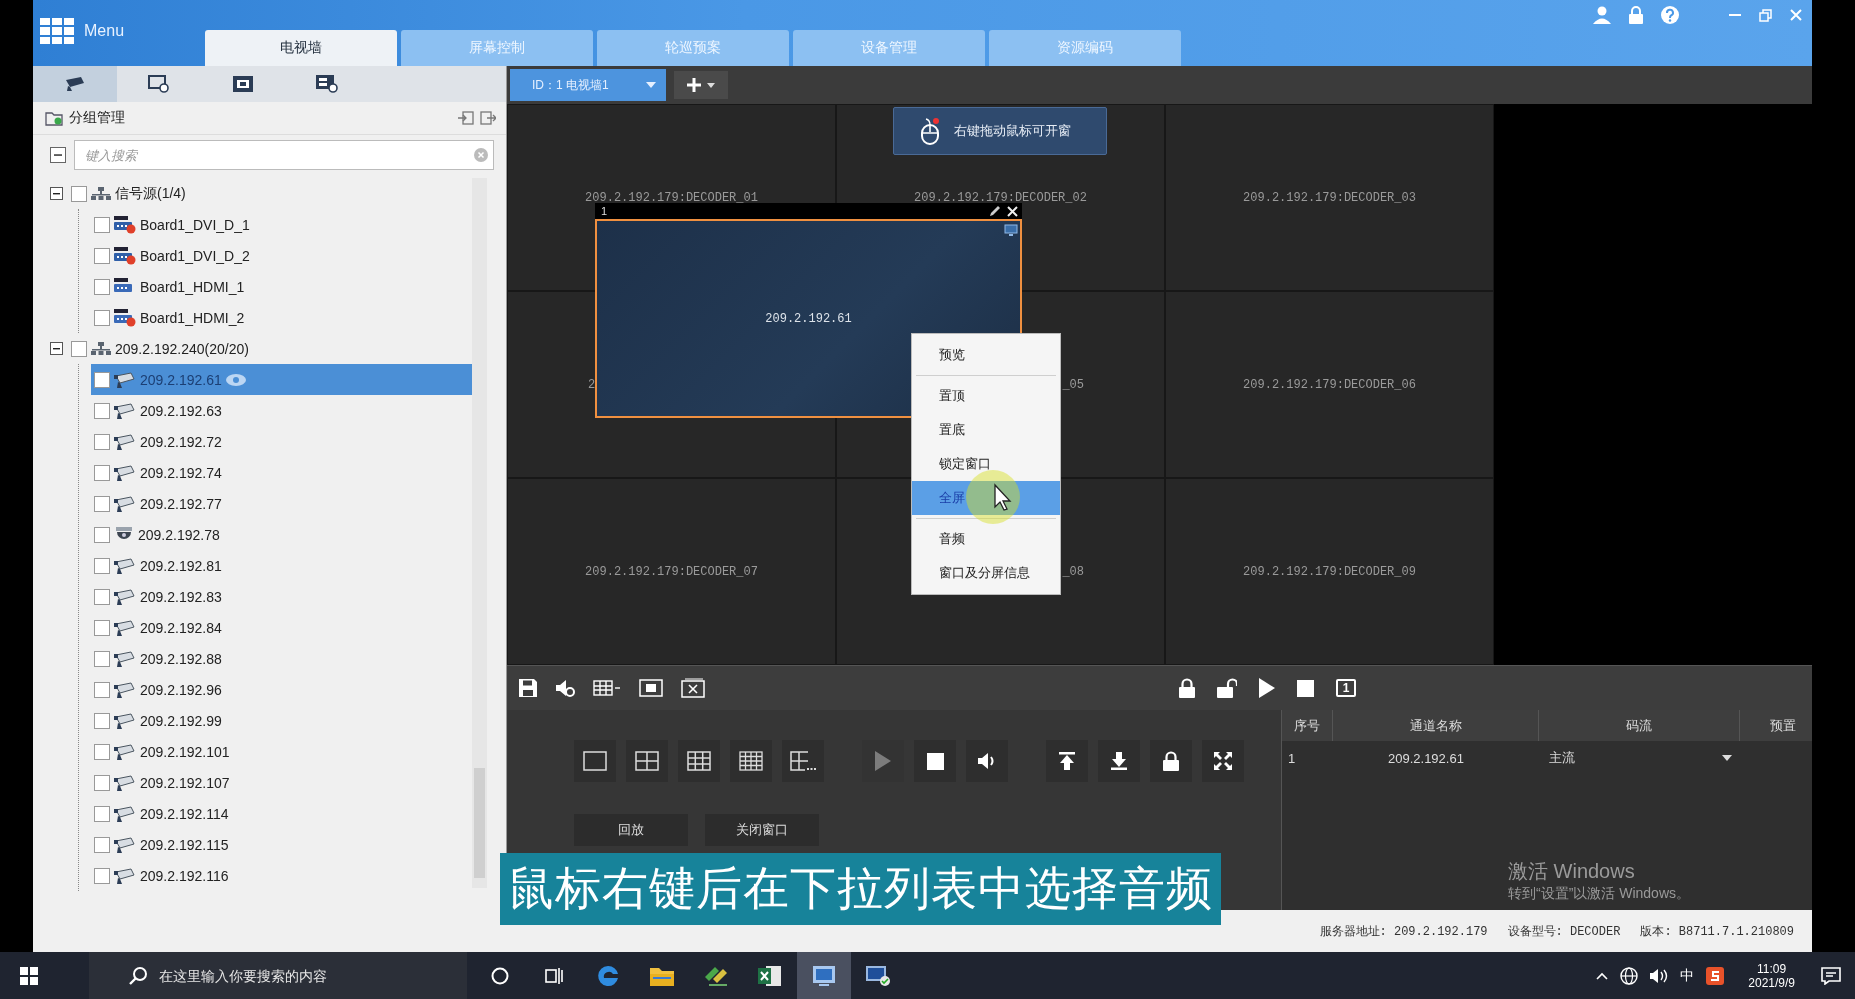 The image size is (1855, 999). Describe the element at coordinates (281, 503) in the screenshot. I see `tree-item: 209.2.192.77` at that location.